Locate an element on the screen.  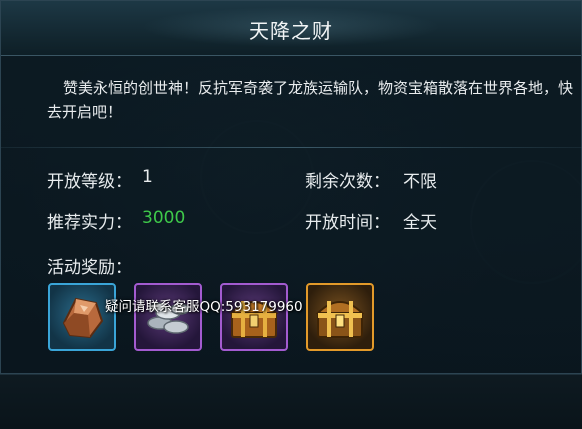
event-description: 赞美永恒的创世神！反抗军奇袭了龙族运输队，物资宝箱散落在世界各地，快去开启吧！ is located at coordinates (310, 100).